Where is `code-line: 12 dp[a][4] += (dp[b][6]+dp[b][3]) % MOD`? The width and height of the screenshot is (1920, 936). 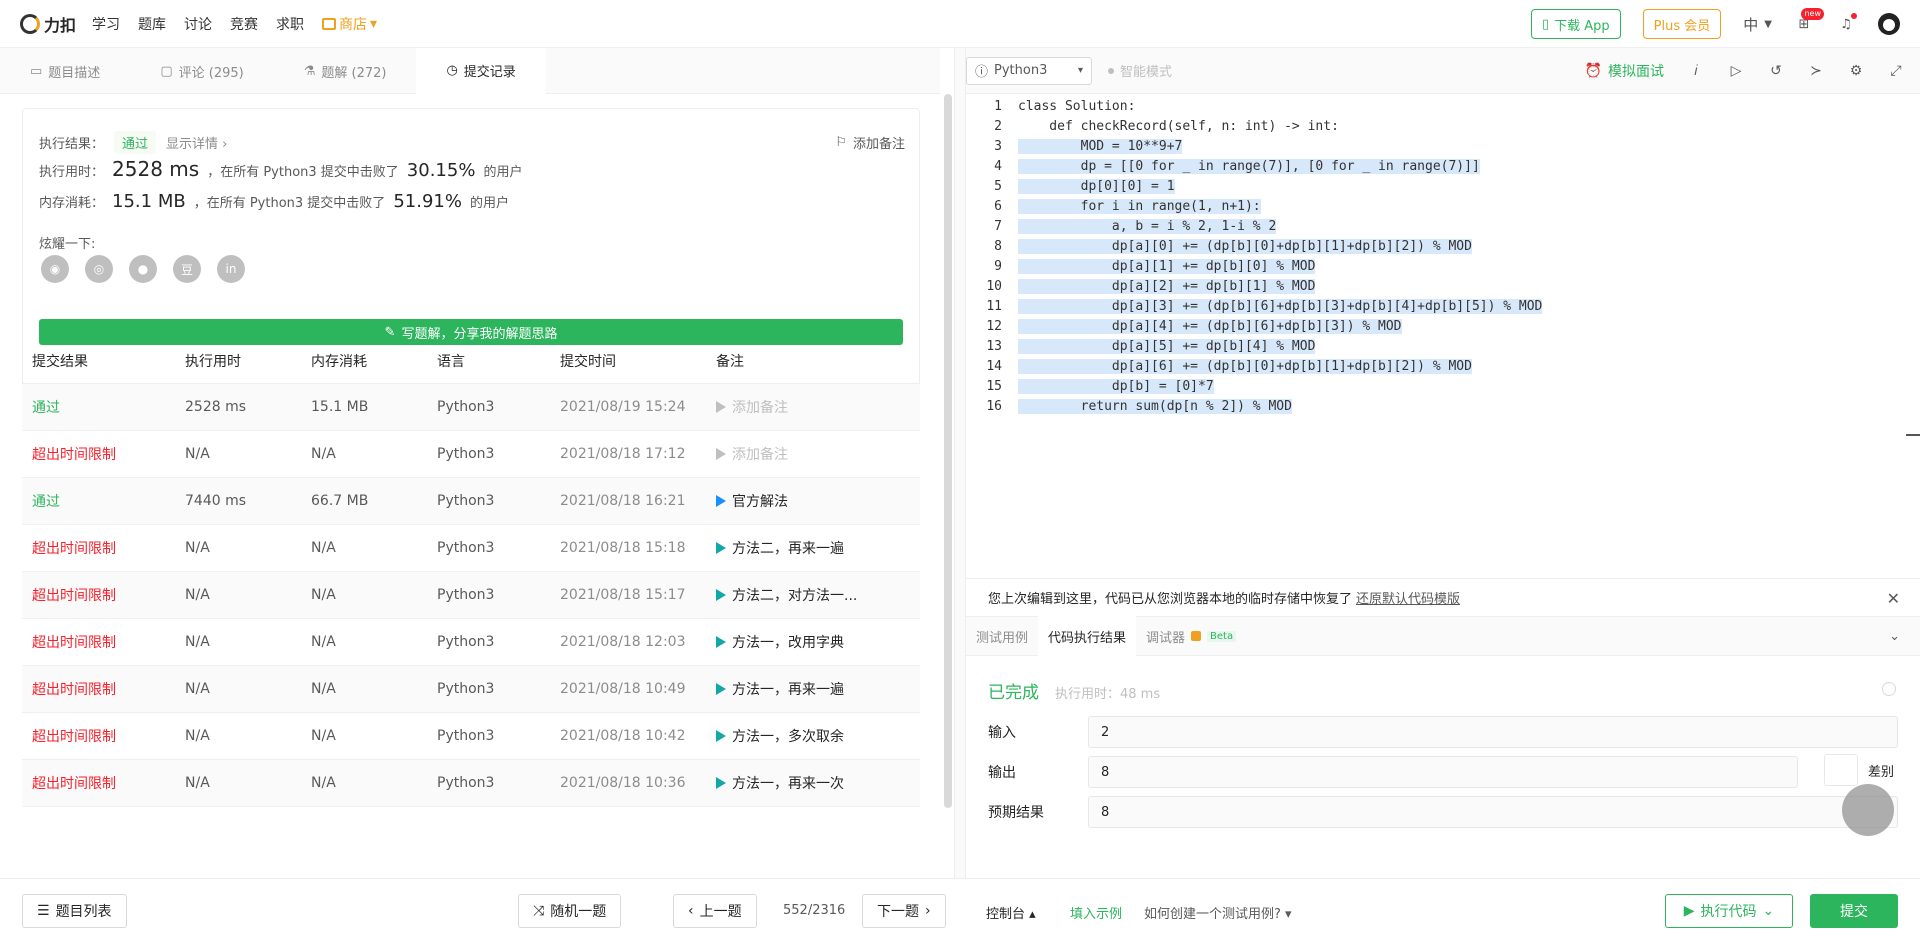
code-line: 12 dp[a][4] += (dp[b][6]+dp[b][3]) % MOD is located at coordinates (1443, 326).